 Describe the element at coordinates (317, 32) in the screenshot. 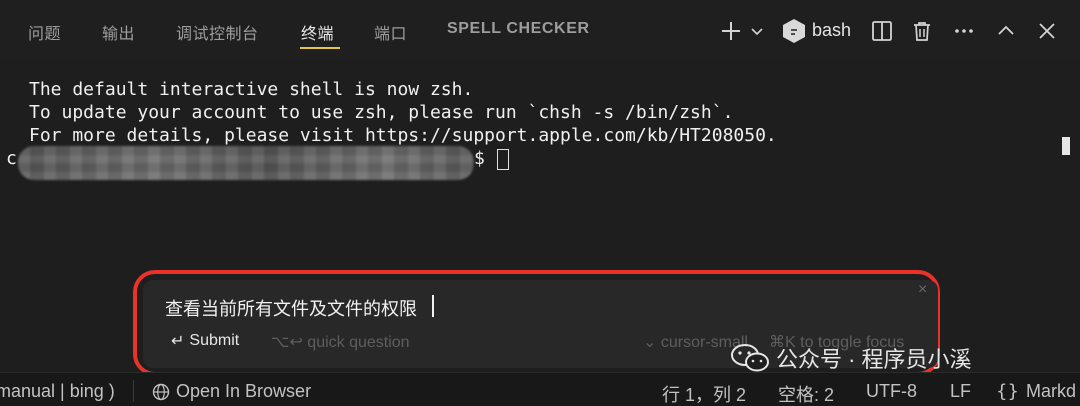

I see `tab-terminal: 终端` at that location.